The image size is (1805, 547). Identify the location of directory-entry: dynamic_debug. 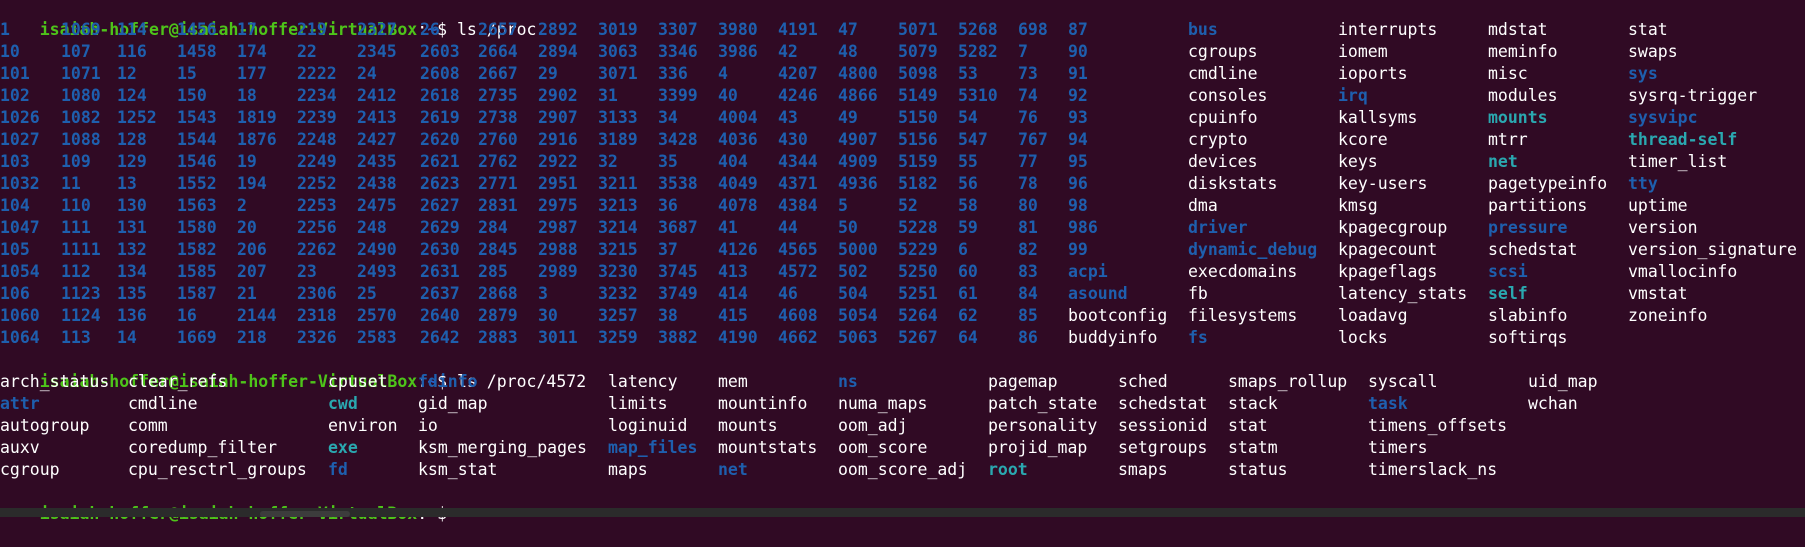
(1253, 249).